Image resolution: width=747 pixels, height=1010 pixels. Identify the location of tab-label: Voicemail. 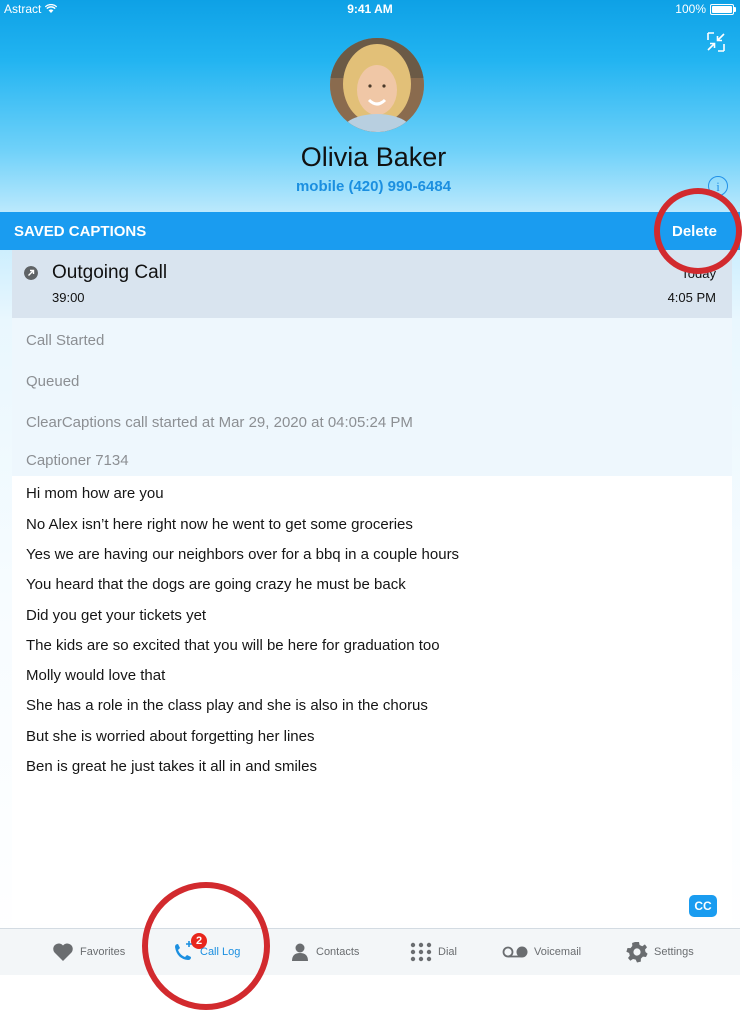
(558, 952).